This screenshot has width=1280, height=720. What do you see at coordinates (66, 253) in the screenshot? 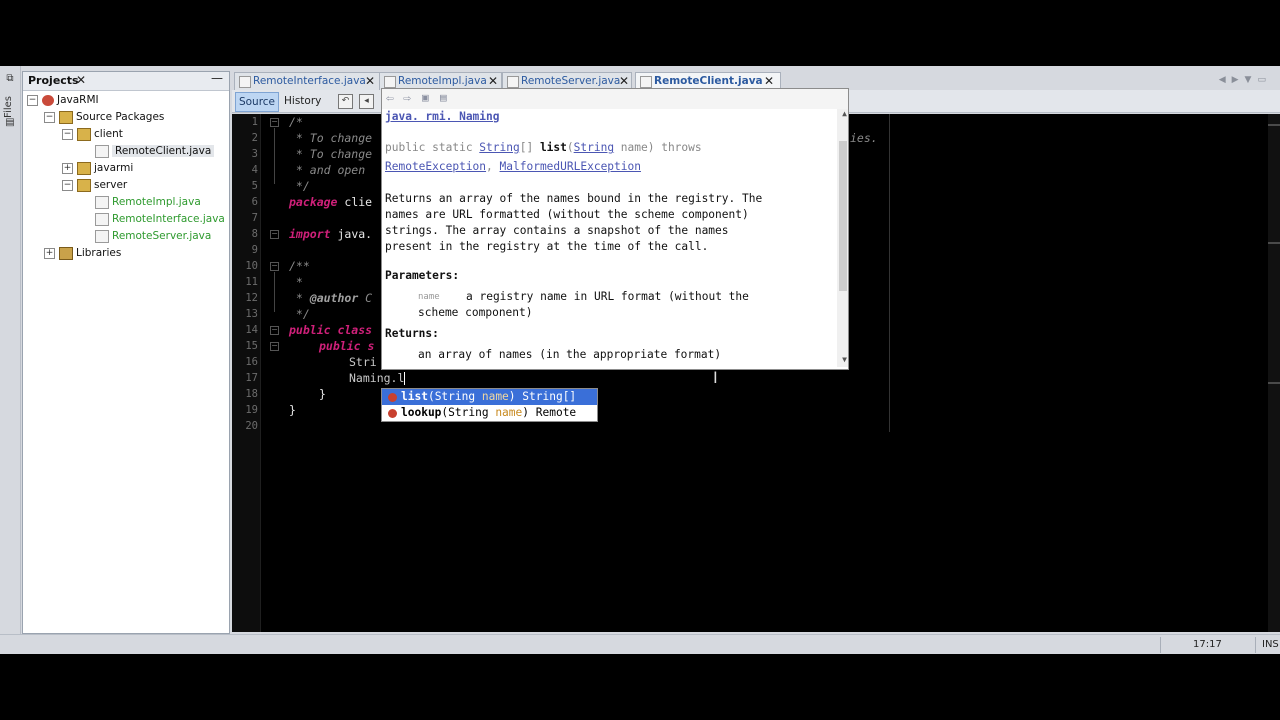
I see `libraries-icon` at bounding box center [66, 253].